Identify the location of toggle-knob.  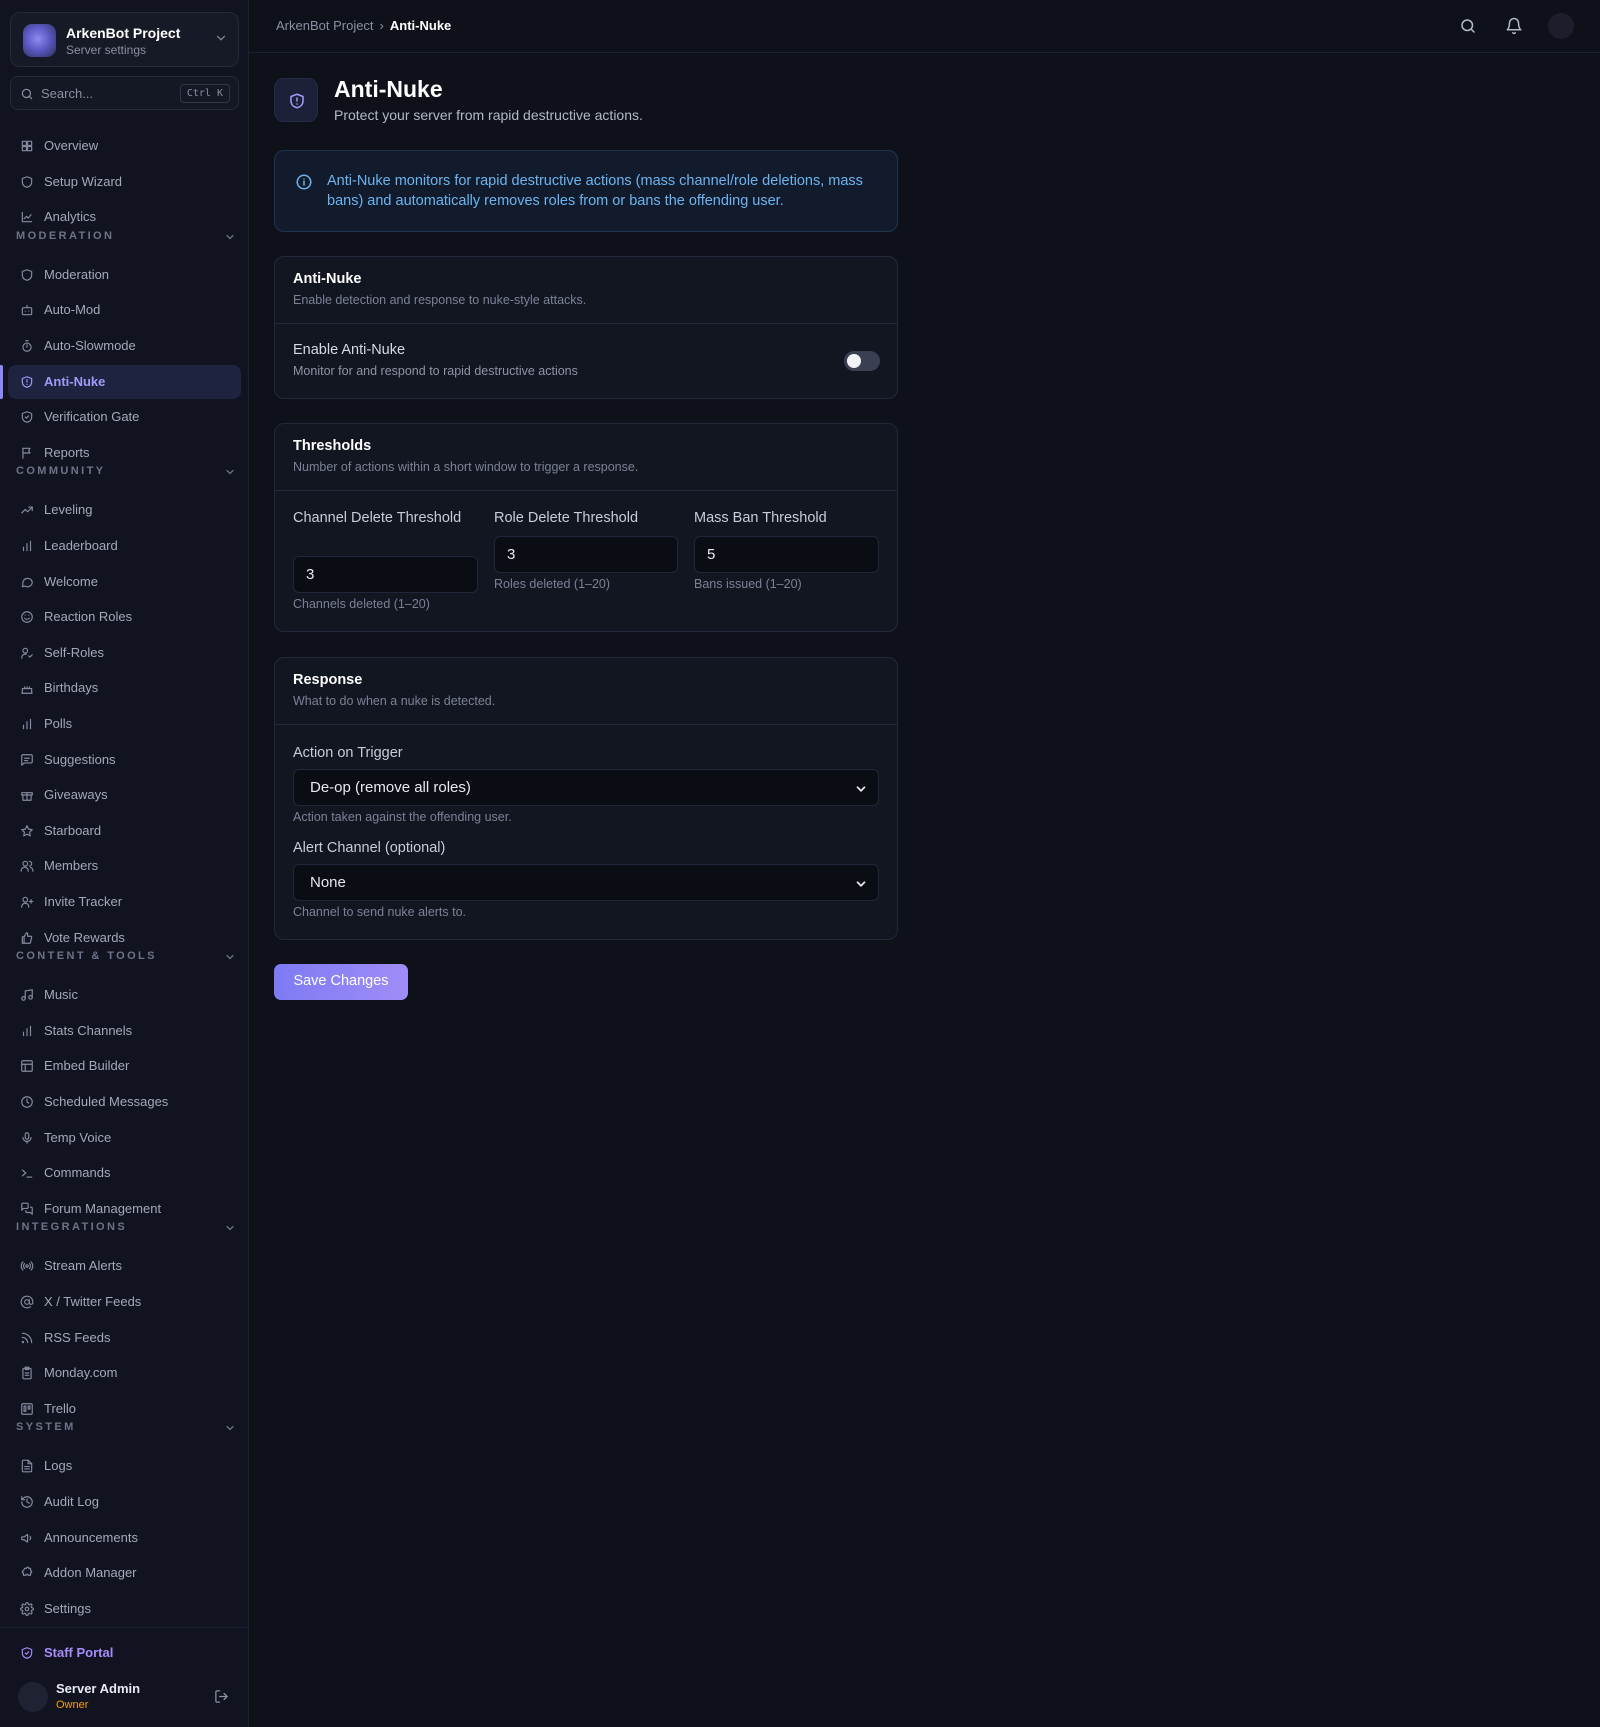
(854, 361).